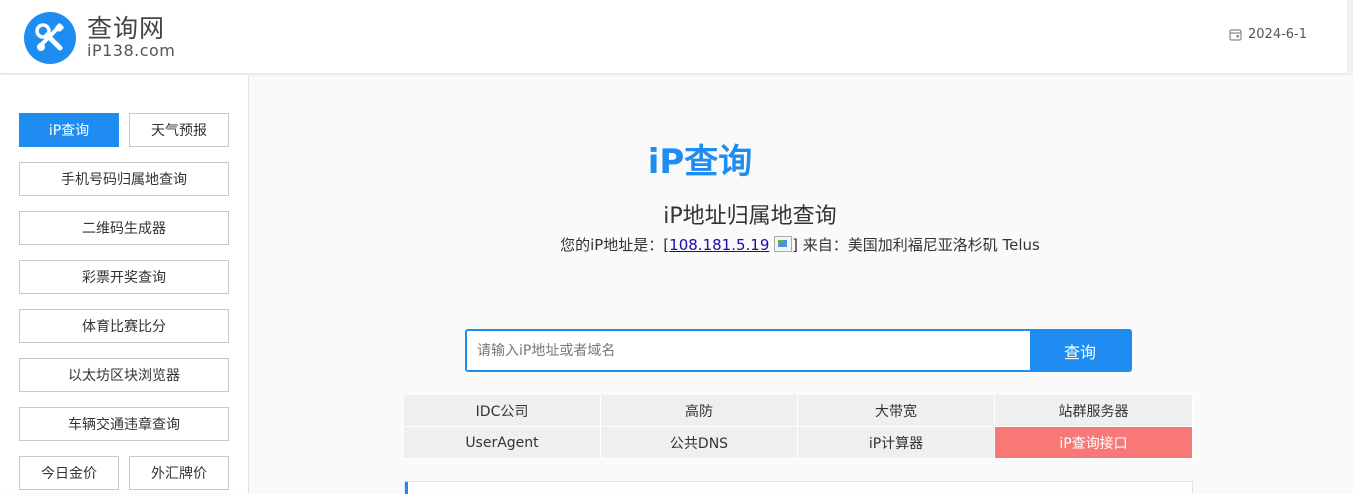 The width and height of the screenshot is (1353, 494). Describe the element at coordinates (126, 27) in the screenshot. I see `site-logo-title: 查询网` at that location.